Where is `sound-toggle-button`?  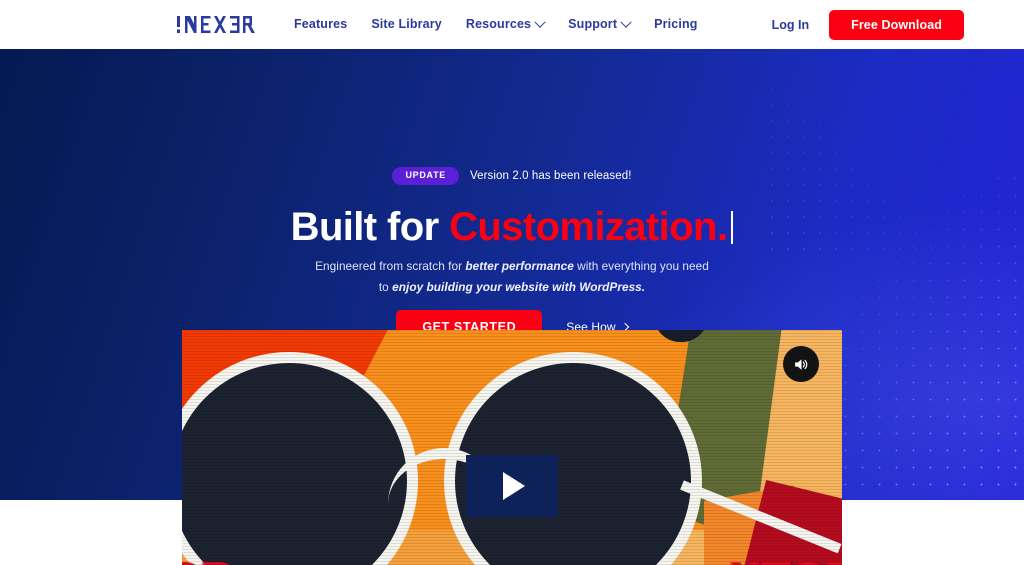 sound-toggle-button is located at coordinates (801, 364).